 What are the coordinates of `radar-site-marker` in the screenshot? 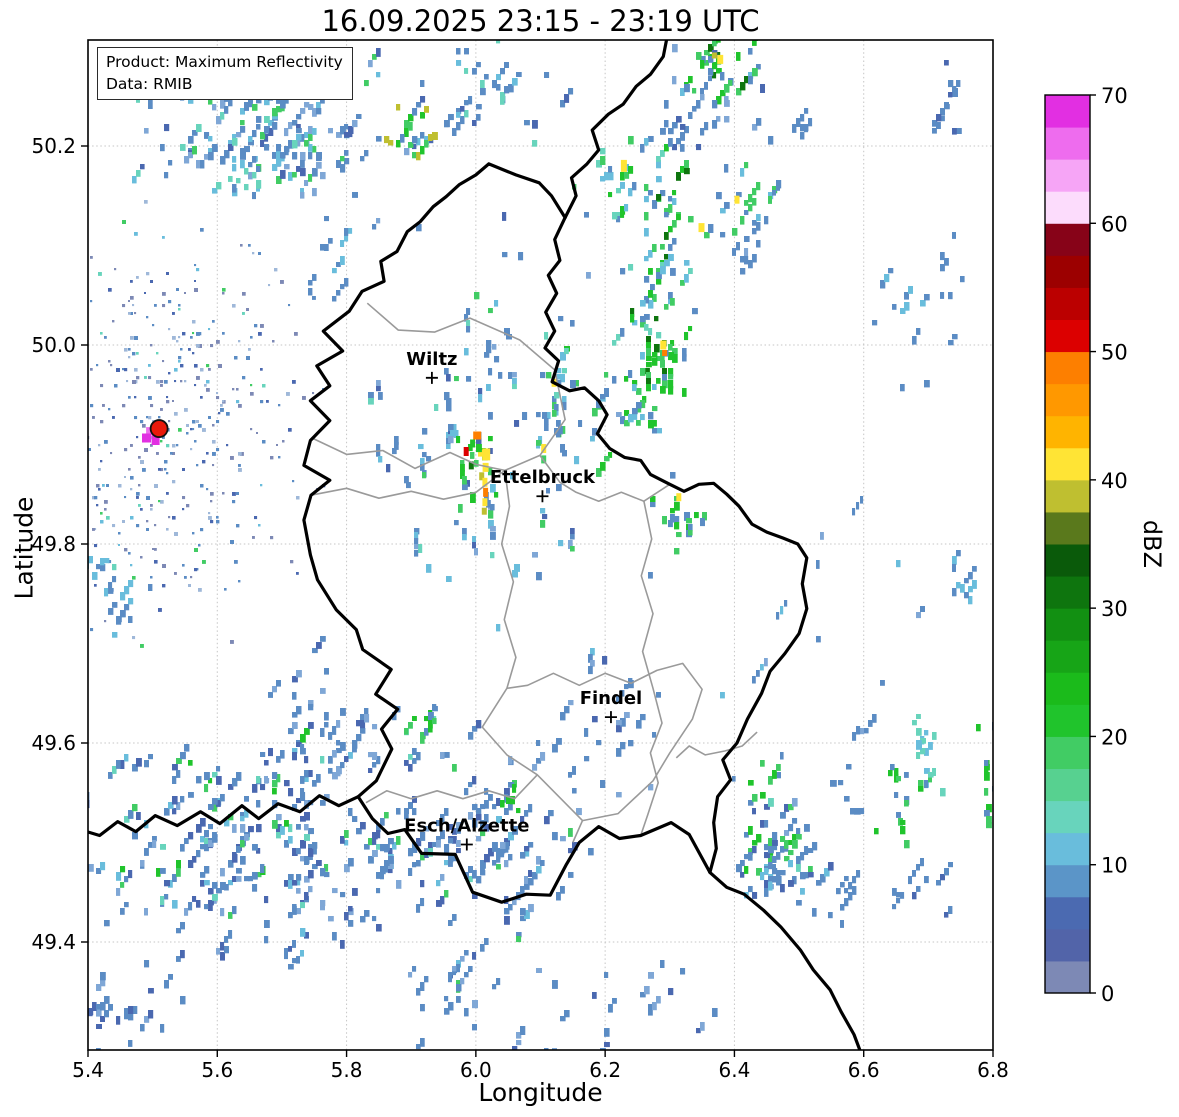 It's located at (159, 428).